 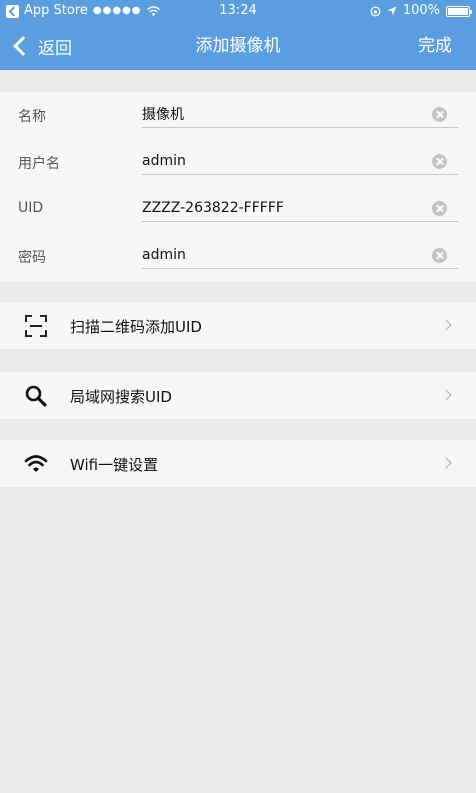 What do you see at coordinates (31, 208) in the screenshot?
I see `field-label-uid: UID` at bounding box center [31, 208].